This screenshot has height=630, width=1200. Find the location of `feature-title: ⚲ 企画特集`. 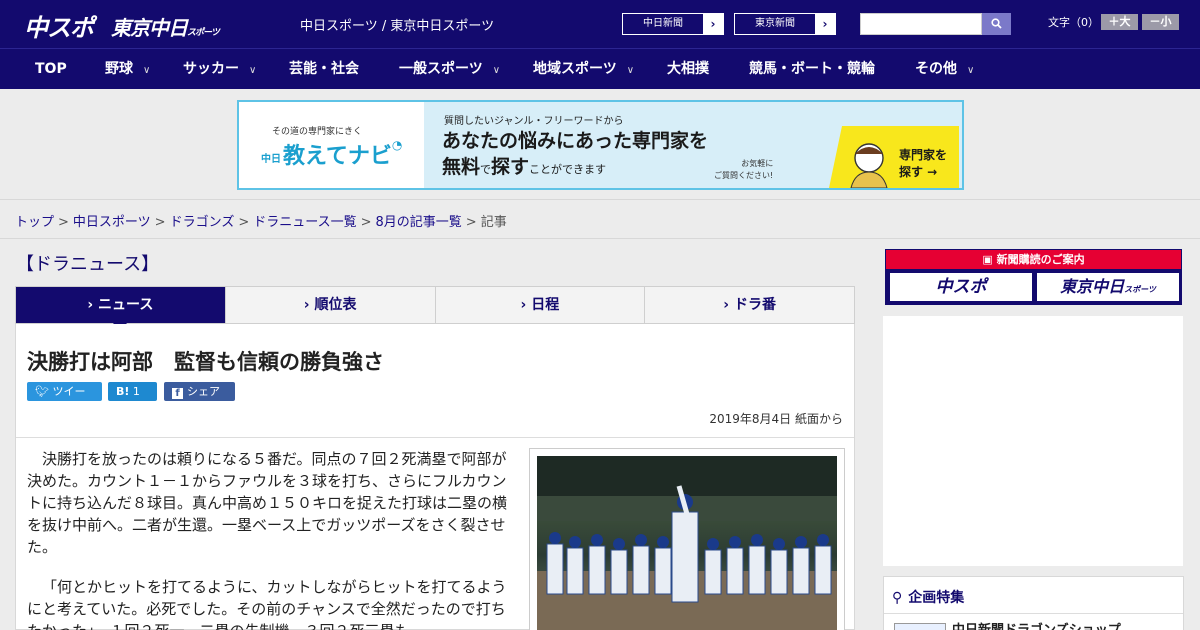

feature-title: ⚲ 企画特集 is located at coordinates (928, 597).